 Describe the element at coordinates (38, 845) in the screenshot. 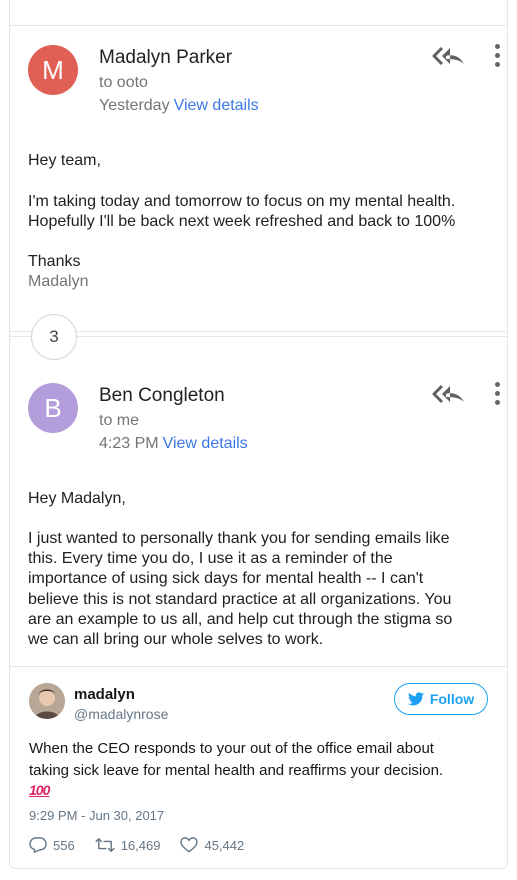

I see `reply-icon` at that location.